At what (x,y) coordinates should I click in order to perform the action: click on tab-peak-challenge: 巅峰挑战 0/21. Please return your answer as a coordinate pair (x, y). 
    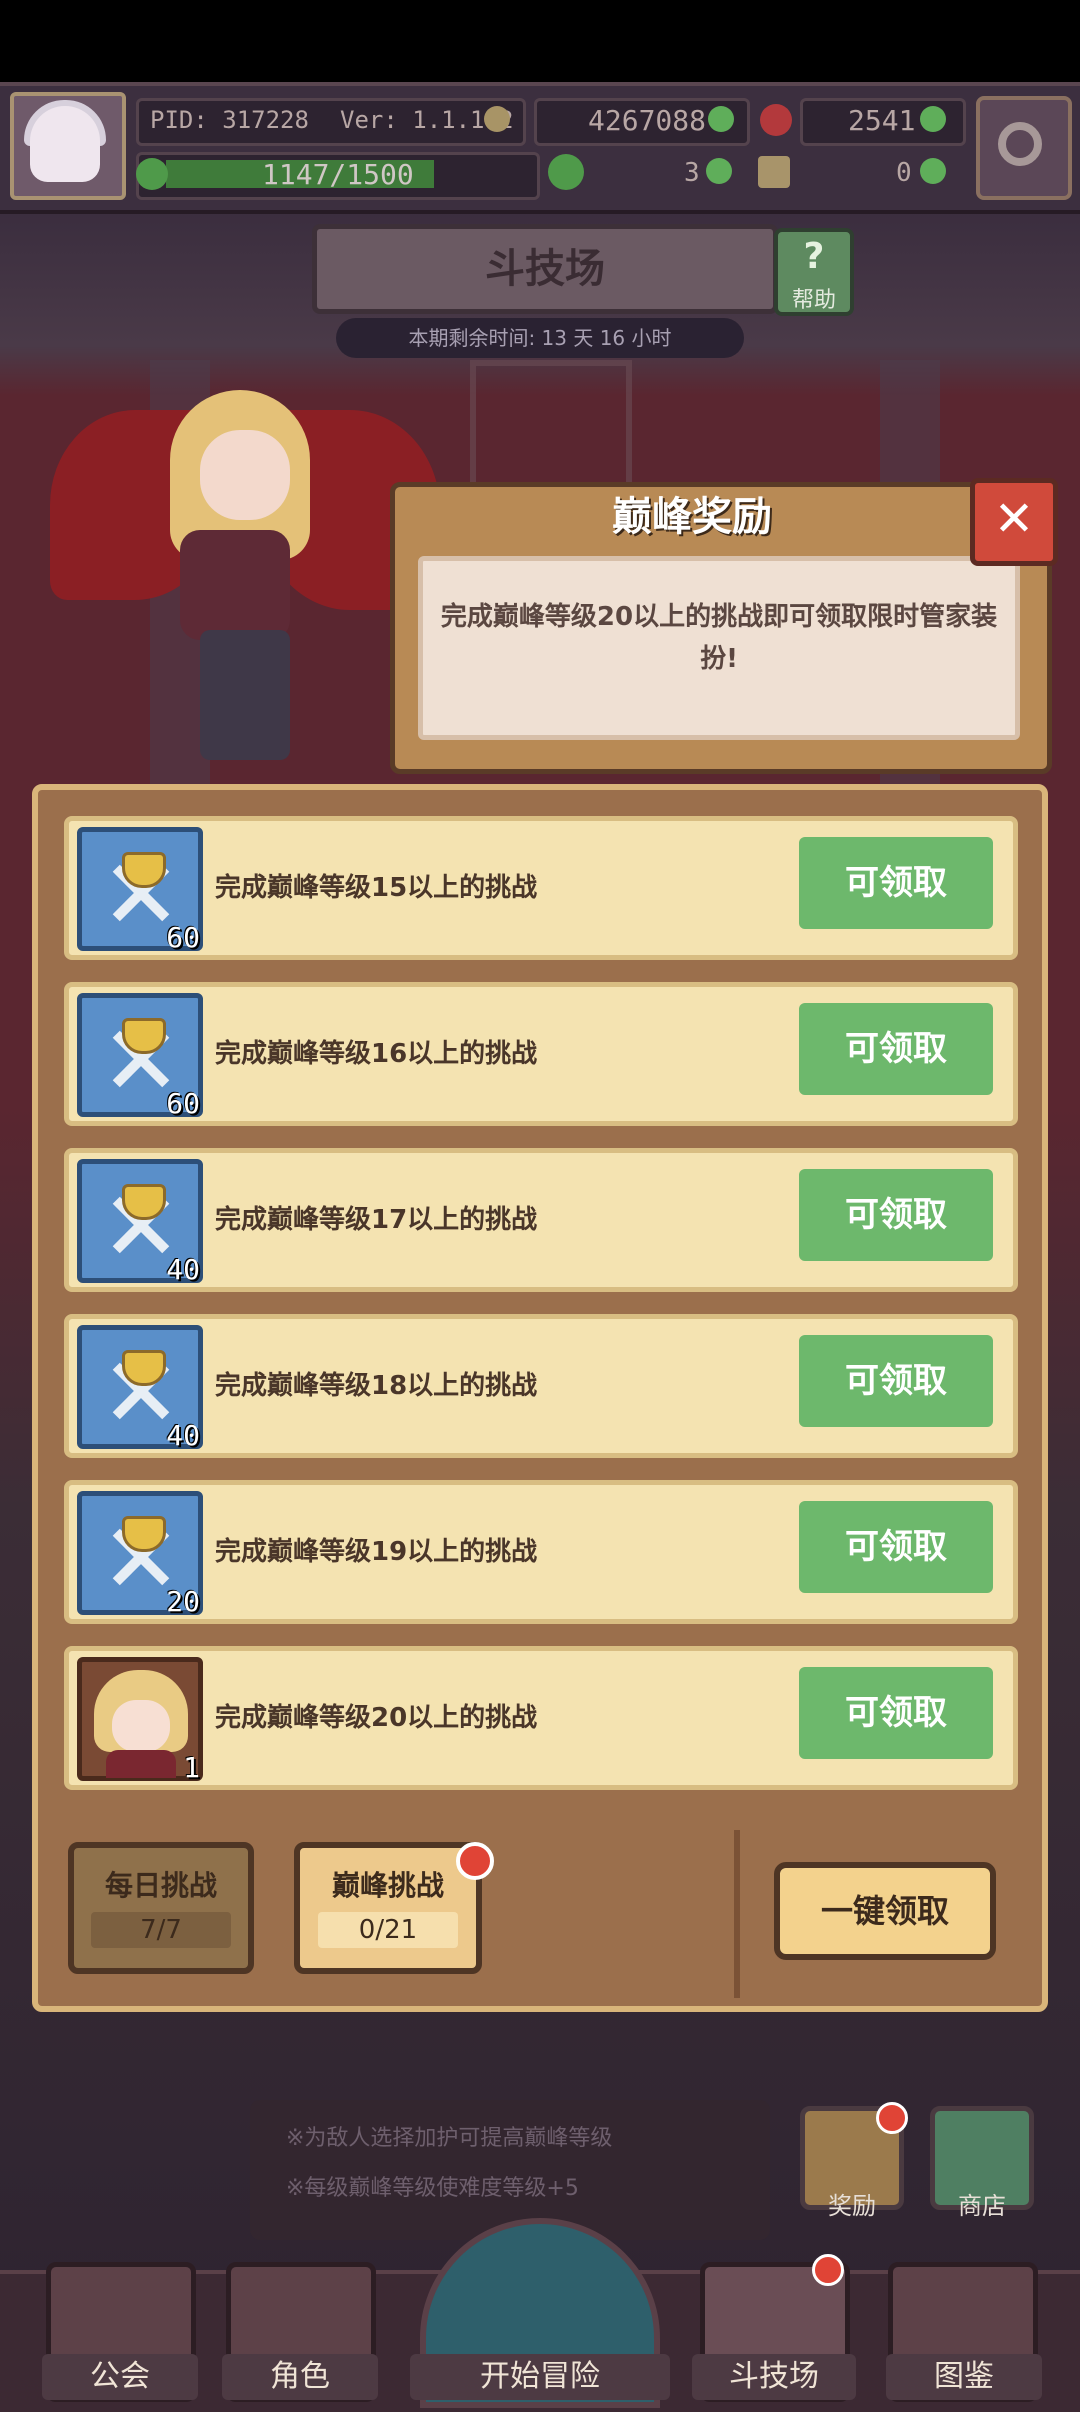
    Looking at the image, I should click on (388, 1908).